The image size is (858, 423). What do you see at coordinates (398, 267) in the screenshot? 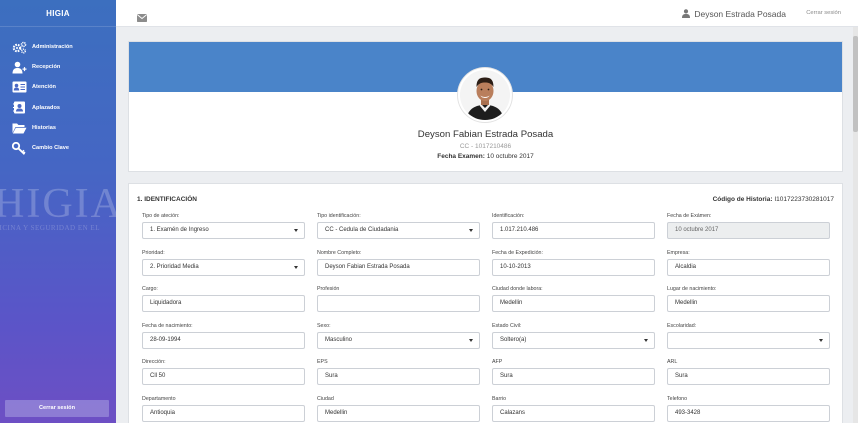
I see `nombre-completo-input: Deyson Fabian Estrada Posada` at bounding box center [398, 267].